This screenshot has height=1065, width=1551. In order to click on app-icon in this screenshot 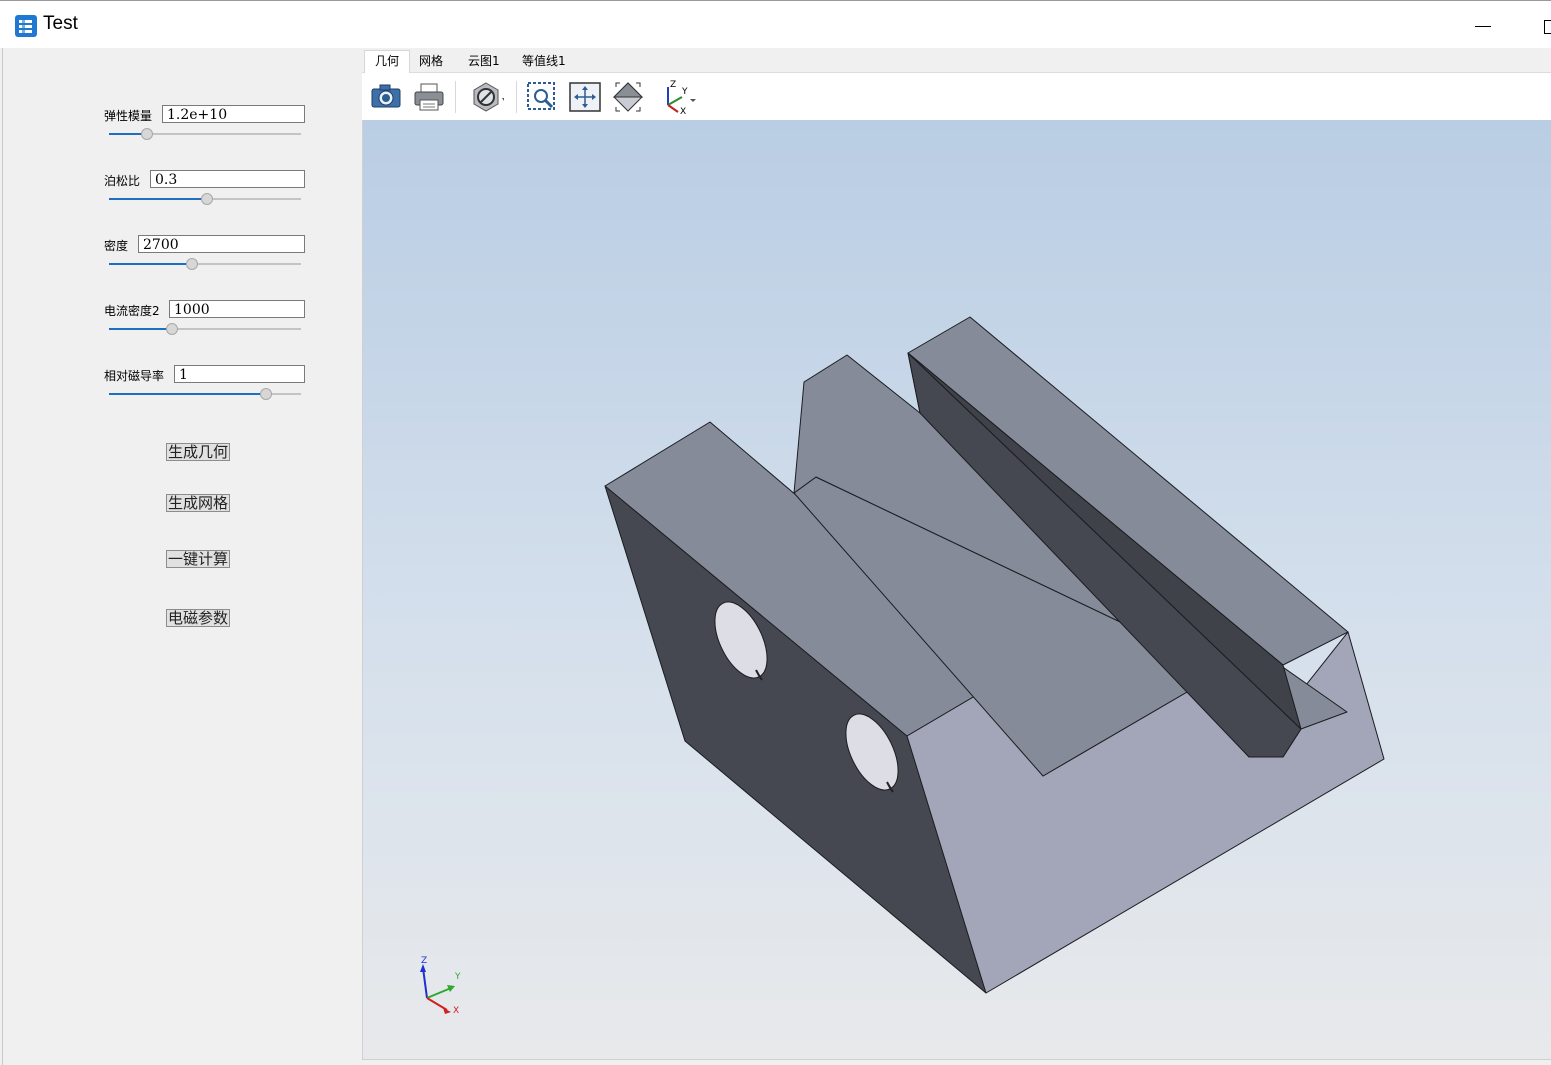, I will do `click(26, 26)`.